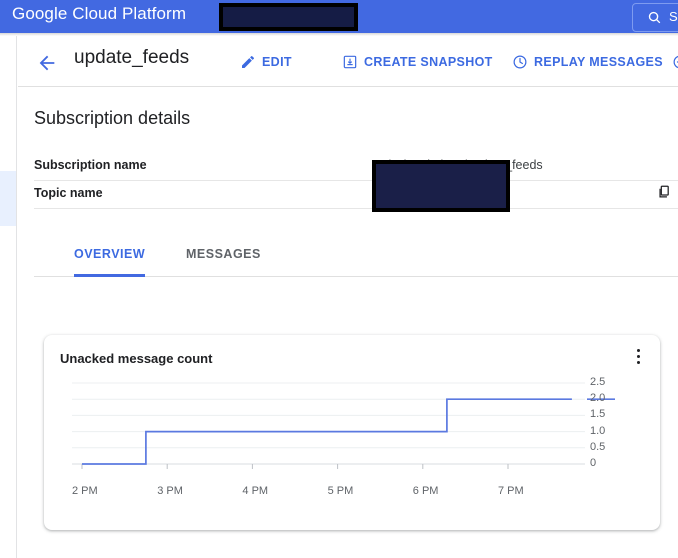  Describe the element at coordinates (99, 14) in the screenshot. I see `gcp-logo: Google Cloud Platform` at that location.